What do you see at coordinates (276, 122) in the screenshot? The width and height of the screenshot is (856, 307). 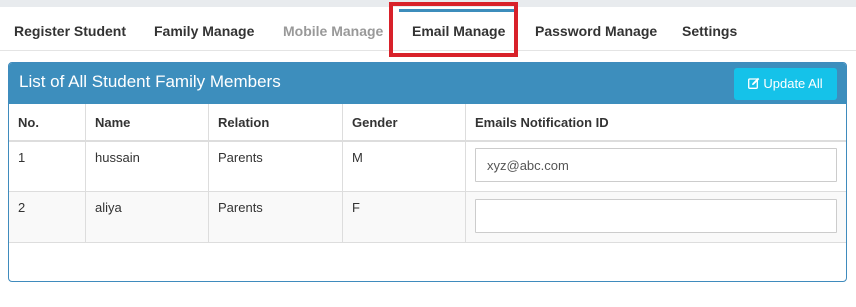 I see `column-header: Relation` at bounding box center [276, 122].